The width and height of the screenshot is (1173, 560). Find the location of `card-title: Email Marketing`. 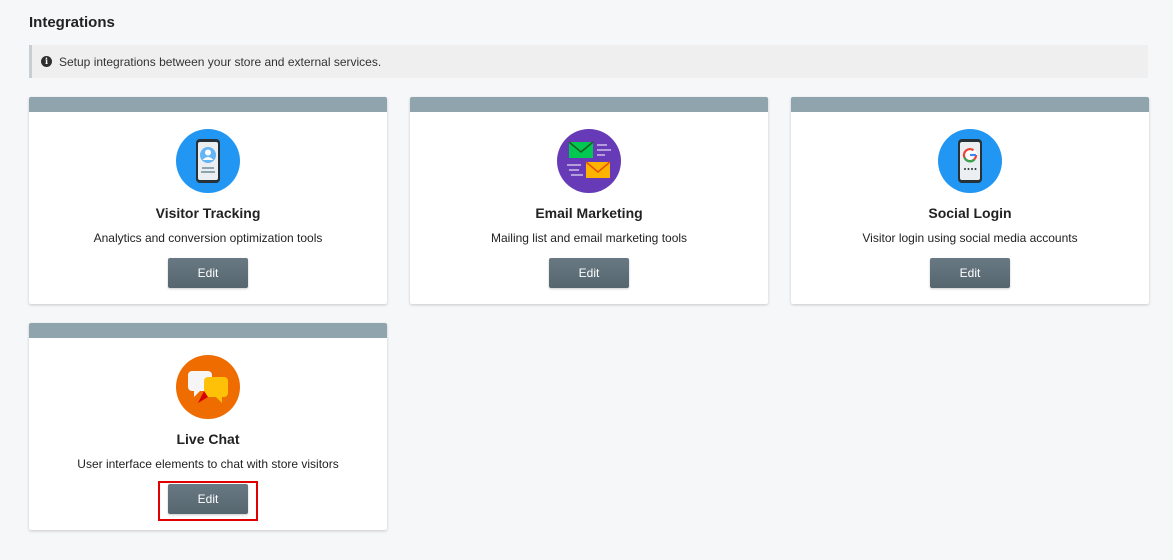

card-title: Email Marketing is located at coordinates (589, 213).